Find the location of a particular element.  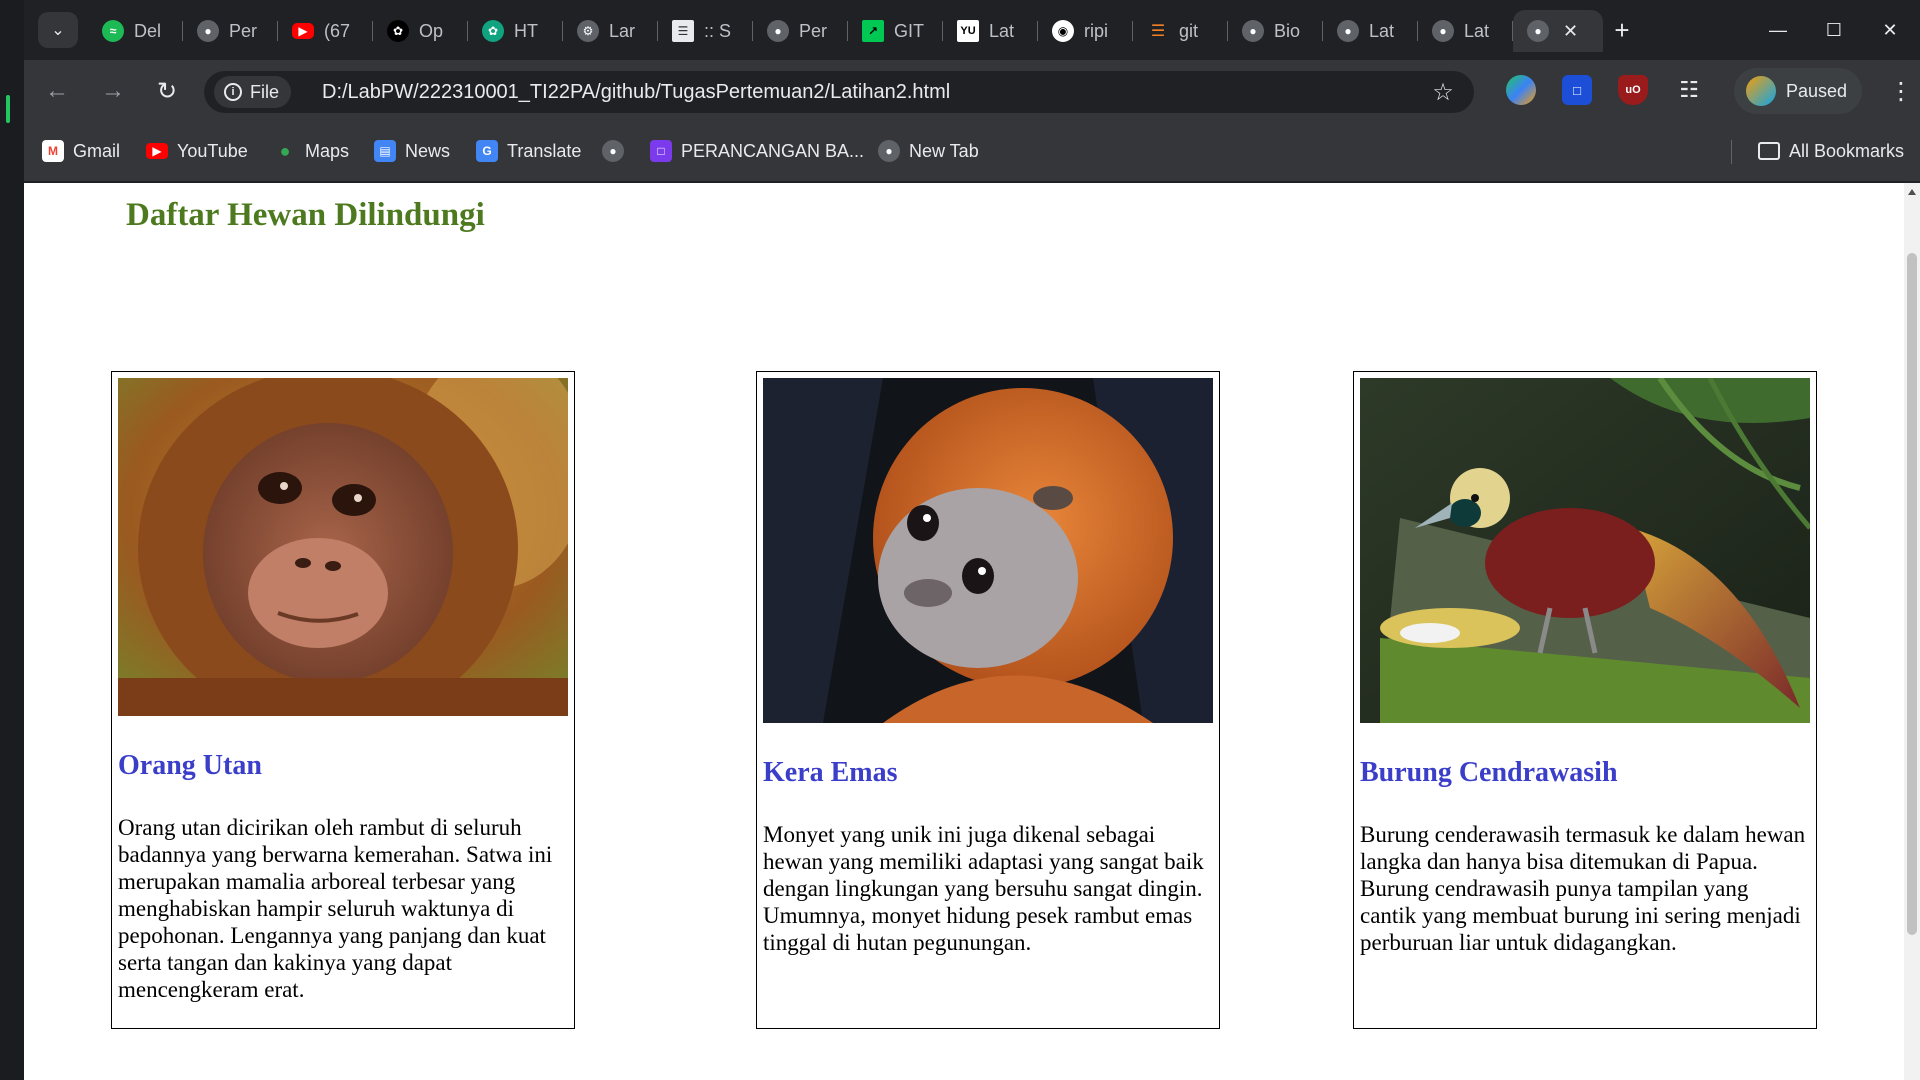

tab-search-button: ⌄ is located at coordinates (58, 30).